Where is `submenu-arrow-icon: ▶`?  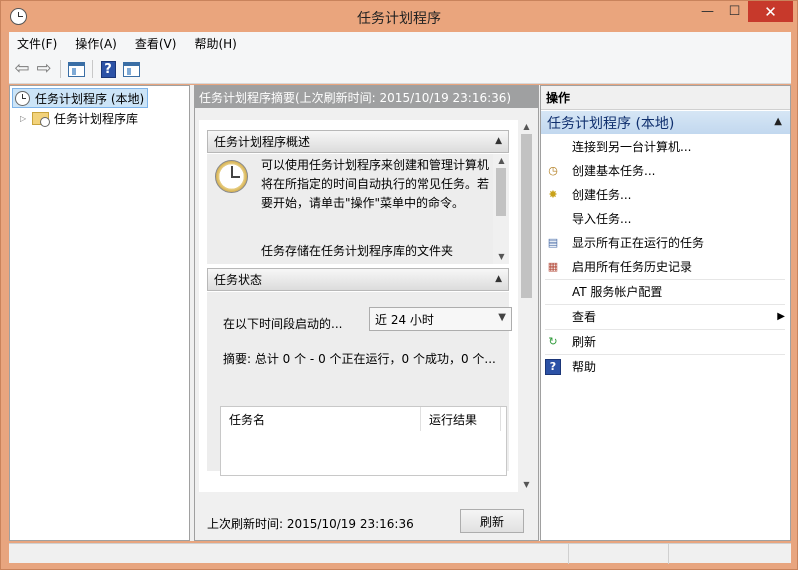
submenu-arrow-icon: ▶ is located at coordinates (781, 316).